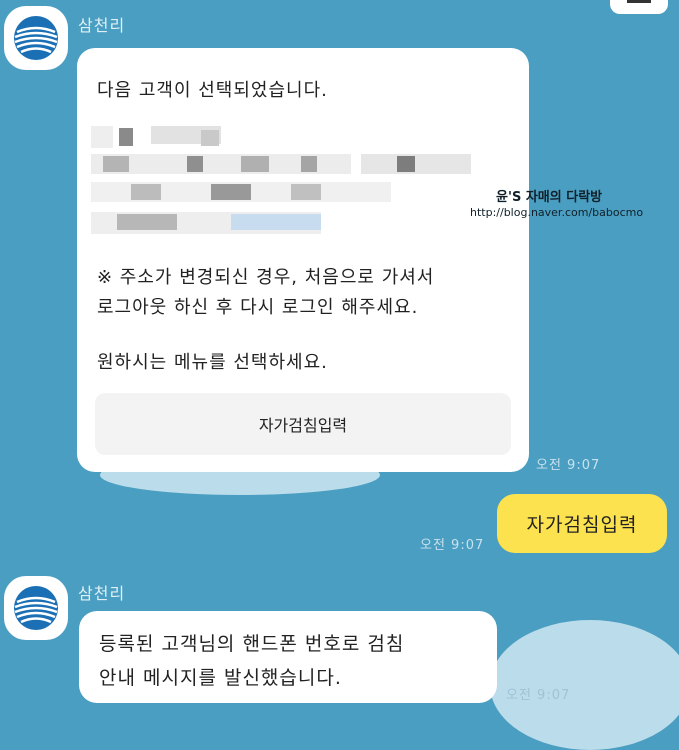  I want to click on my-message-bubble: 자가검침입력, so click(582, 523).